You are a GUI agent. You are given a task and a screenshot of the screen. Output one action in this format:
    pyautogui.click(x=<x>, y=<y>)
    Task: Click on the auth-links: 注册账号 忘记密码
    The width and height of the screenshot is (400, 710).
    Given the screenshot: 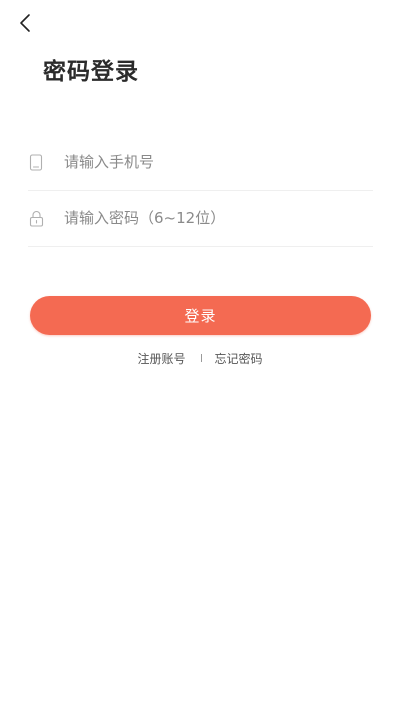 What is the action you would take?
    pyautogui.click(x=200, y=358)
    